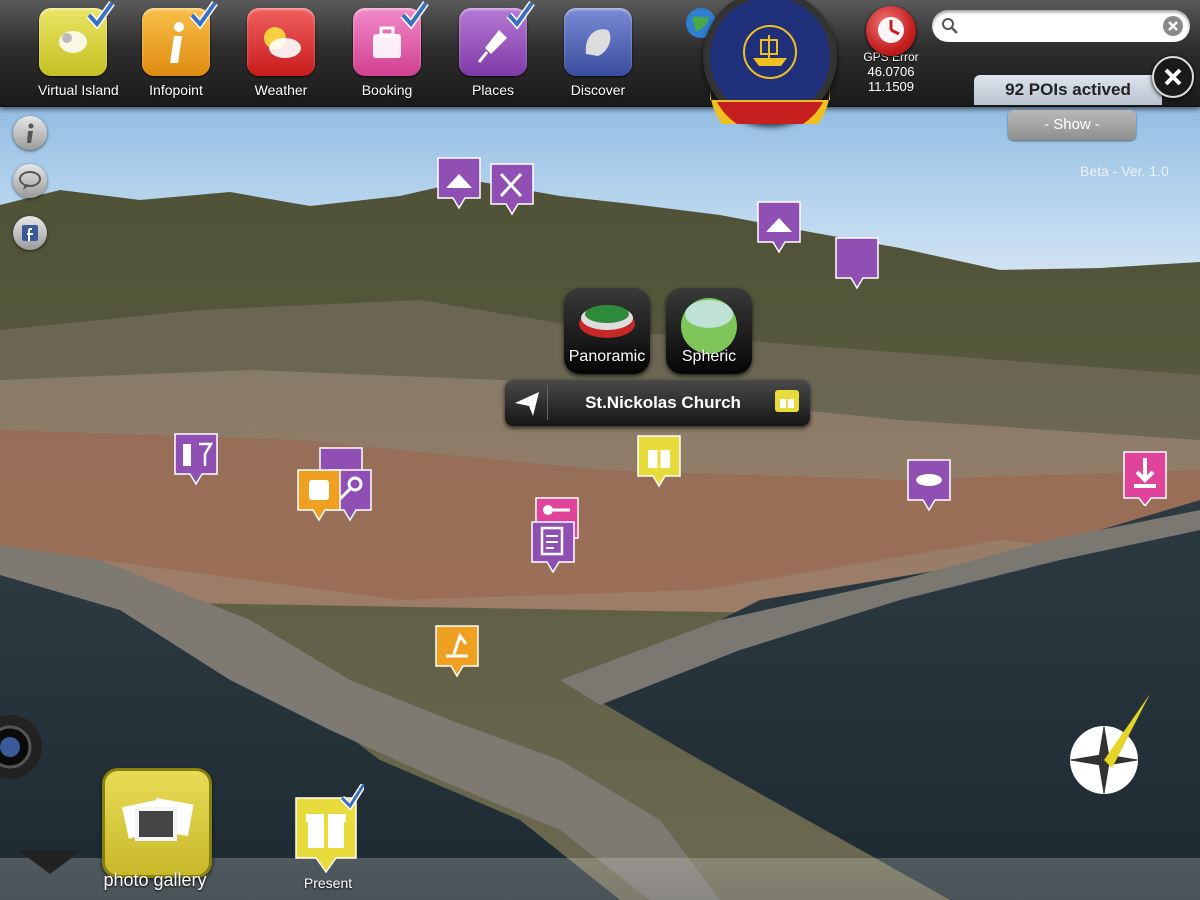  I want to click on photo-gallery-label: photo gallery, so click(155, 880).